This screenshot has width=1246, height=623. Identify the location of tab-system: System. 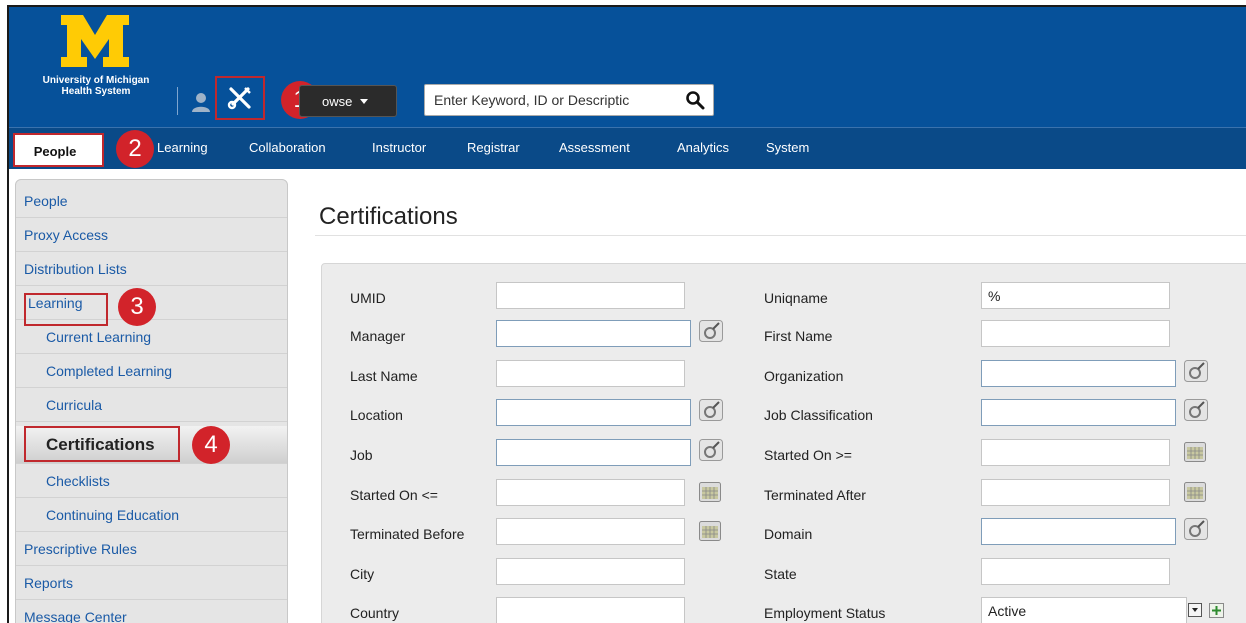
(787, 147).